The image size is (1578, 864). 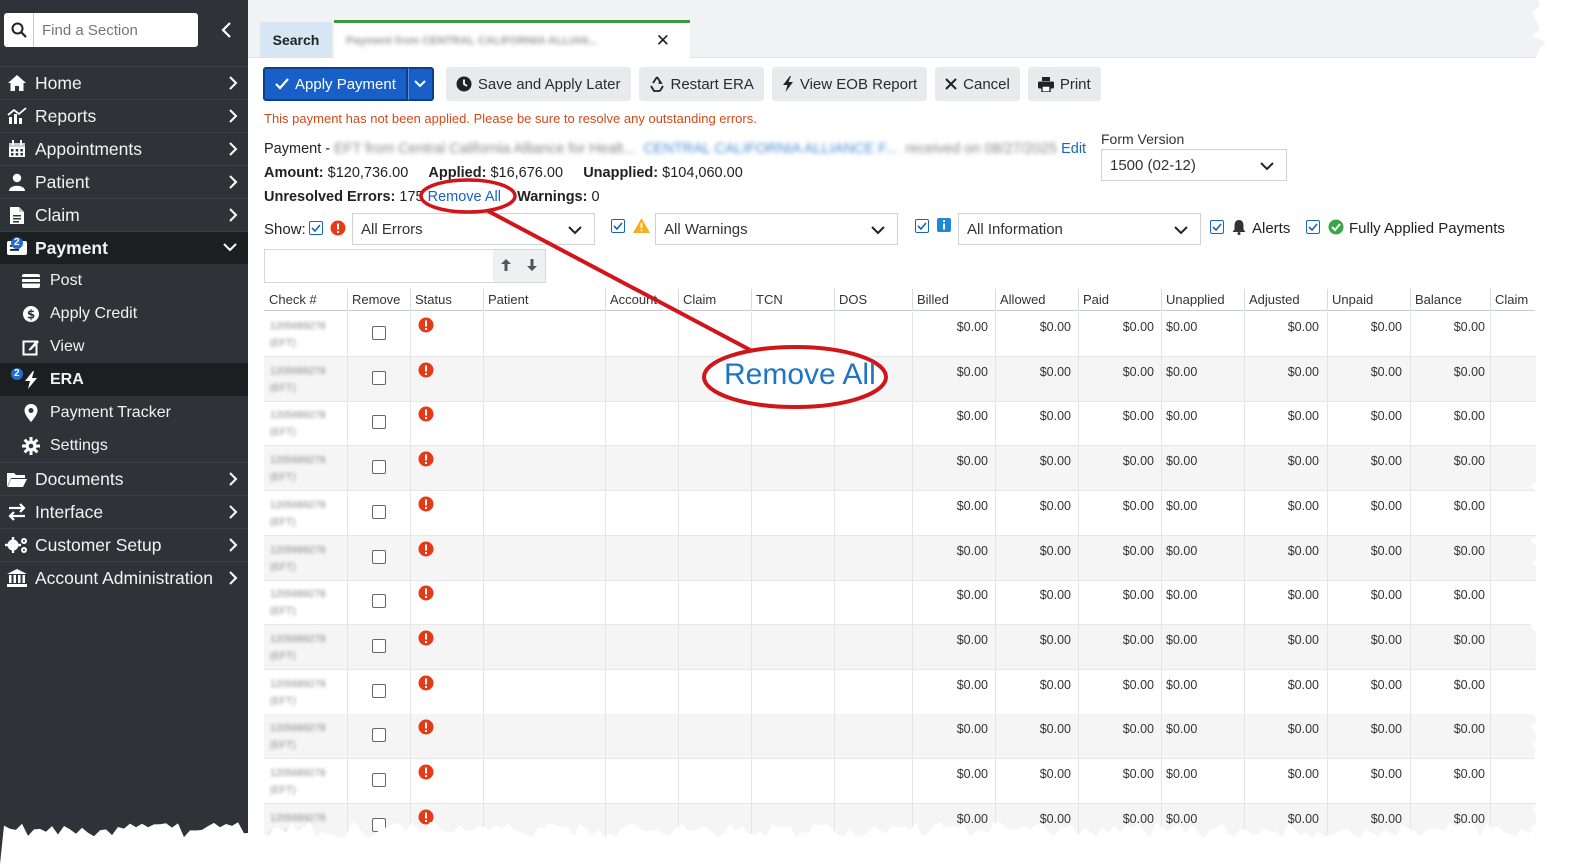 What do you see at coordinates (532, 266) in the screenshot?
I see `arrow-down-icon` at bounding box center [532, 266].